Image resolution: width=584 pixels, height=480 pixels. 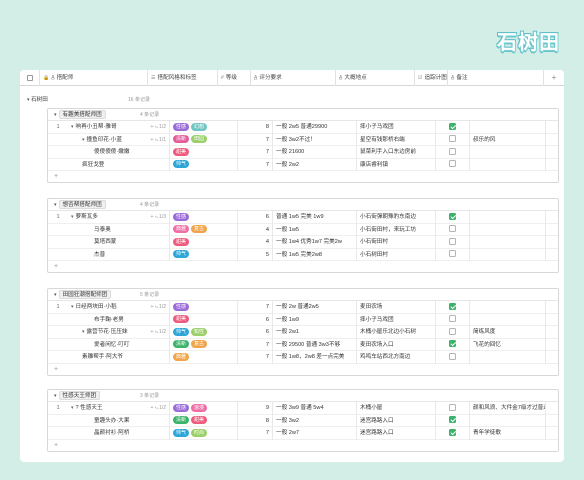 What do you see at coordinates (204, 357) in the screenshot?
I see `style-tags: 典雅` at bounding box center [204, 357].